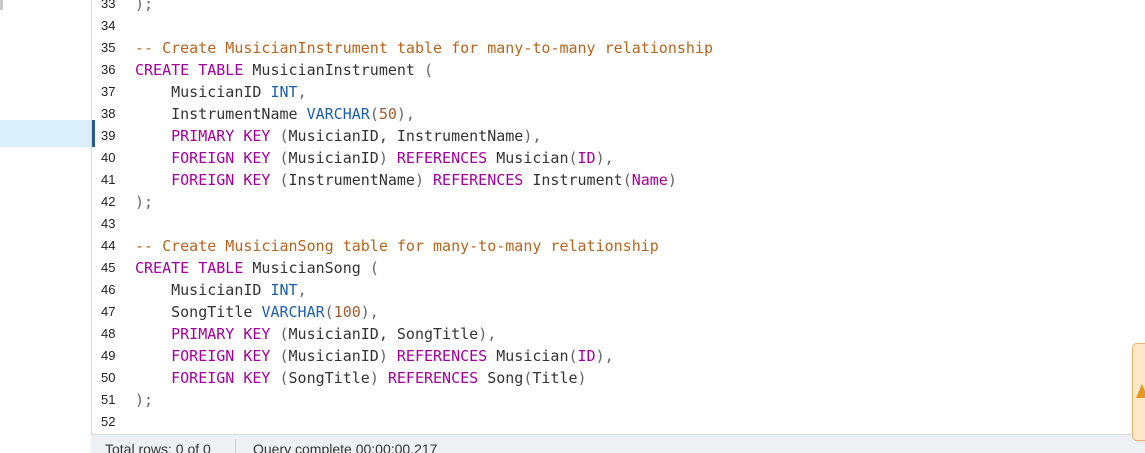  What do you see at coordinates (618, 290) in the screenshot?
I see `code-line: 46 MusicianID INT,` at bounding box center [618, 290].